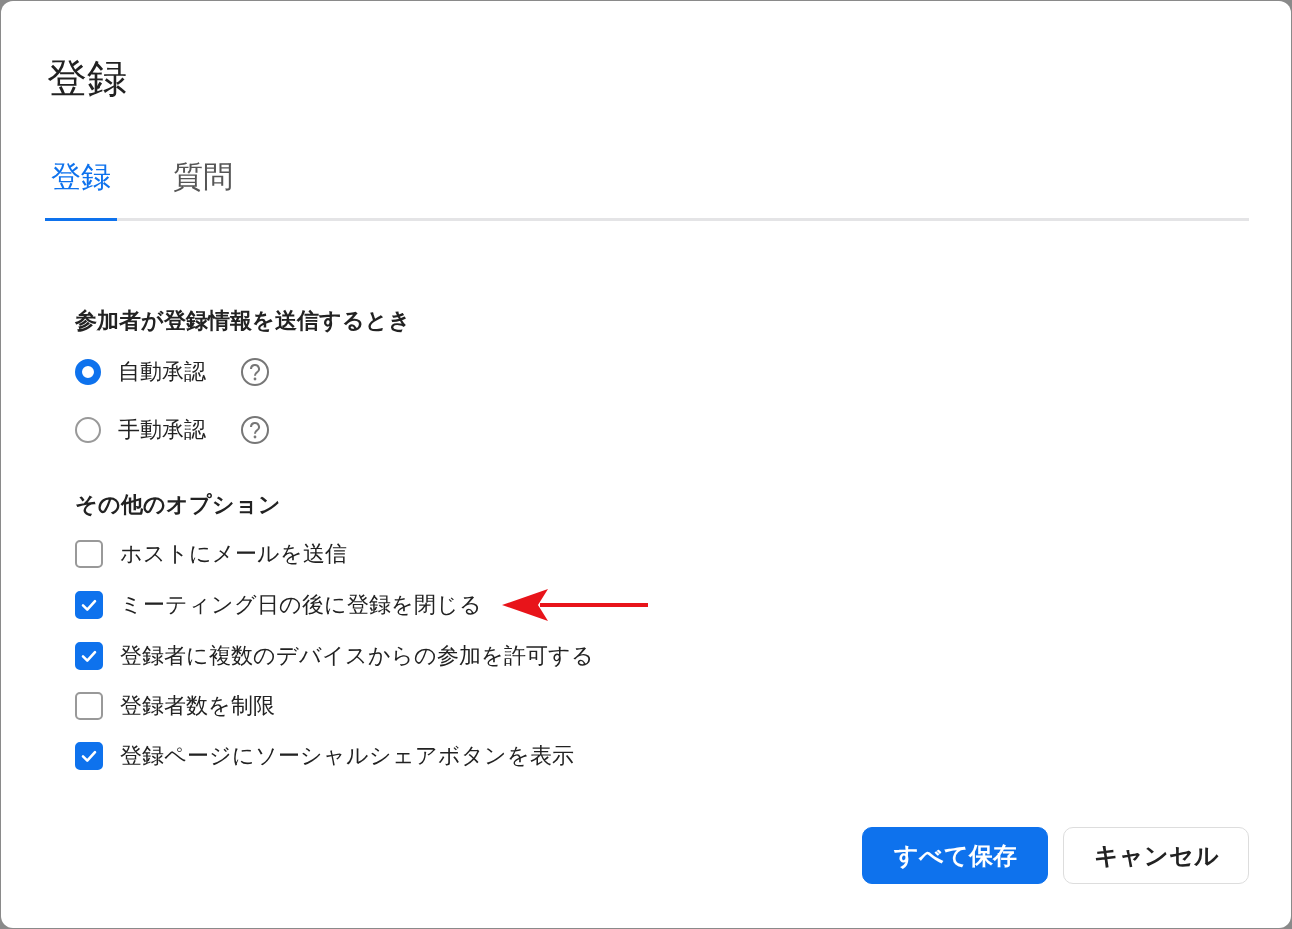  What do you see at coordinates (81, 189) in the screenshot?
I see `tab: 登録` at bounding box center [81, 189].